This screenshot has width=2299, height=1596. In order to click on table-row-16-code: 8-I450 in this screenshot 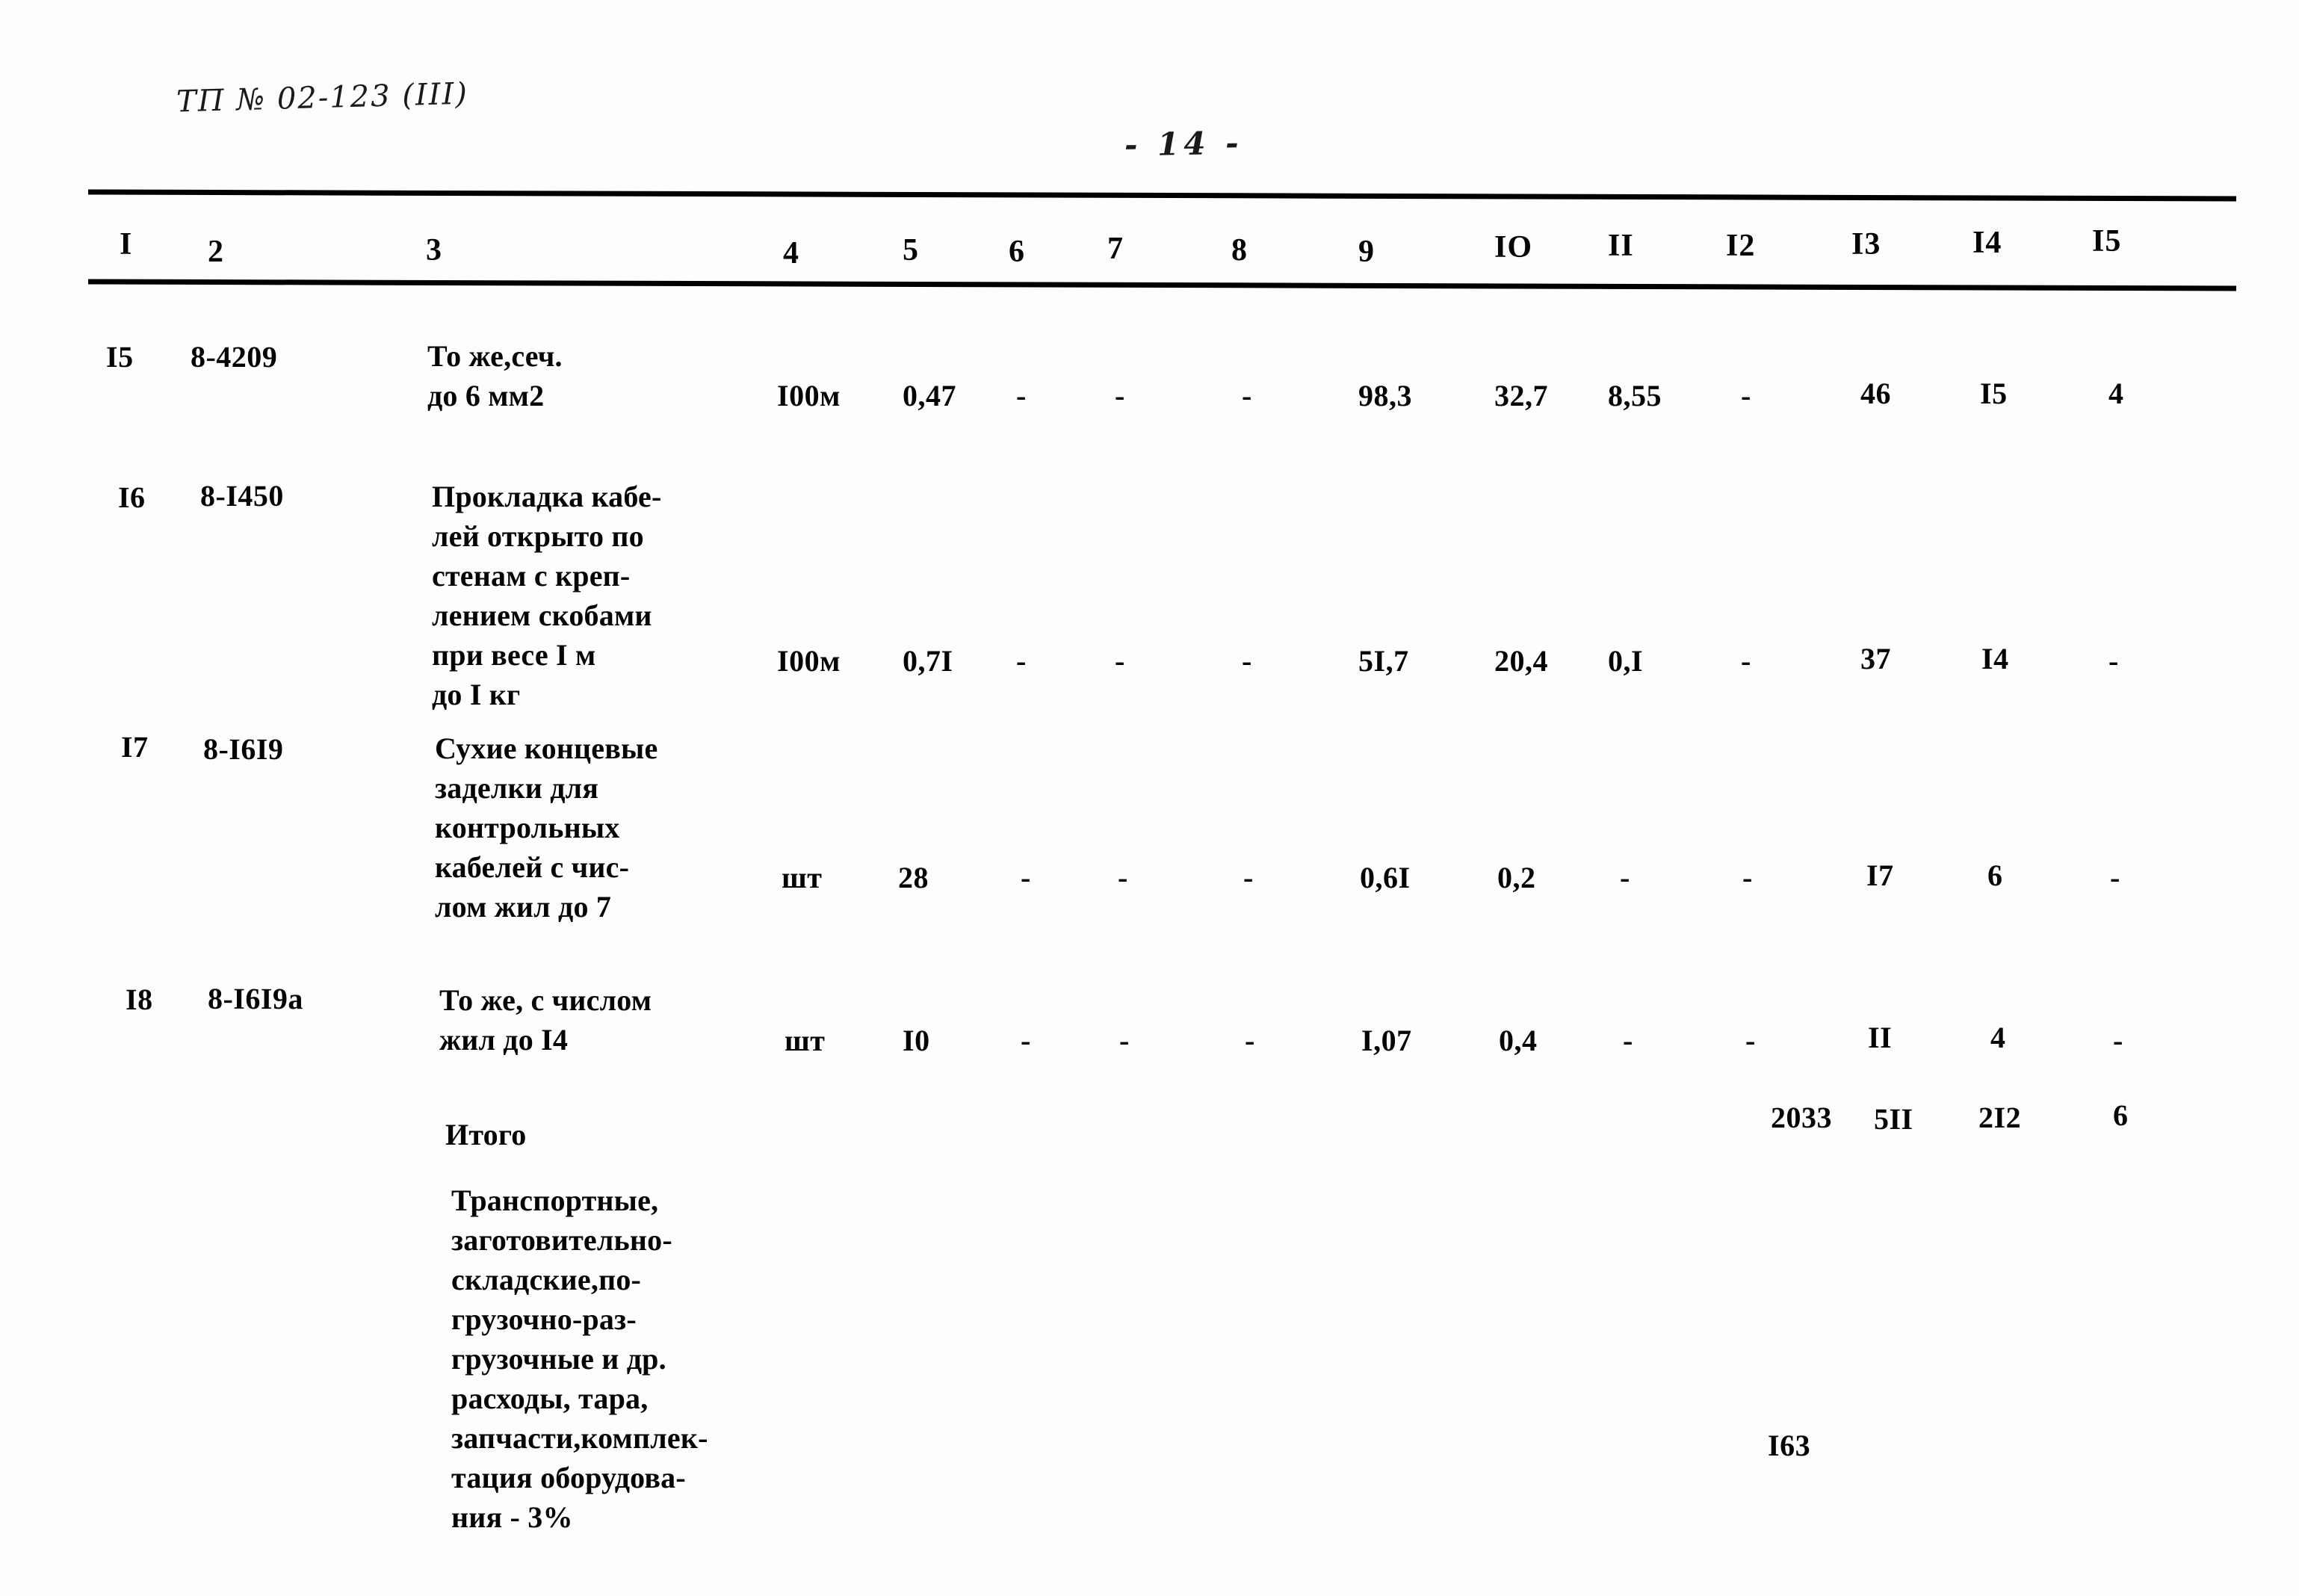, I will do `click(241, 495)`.